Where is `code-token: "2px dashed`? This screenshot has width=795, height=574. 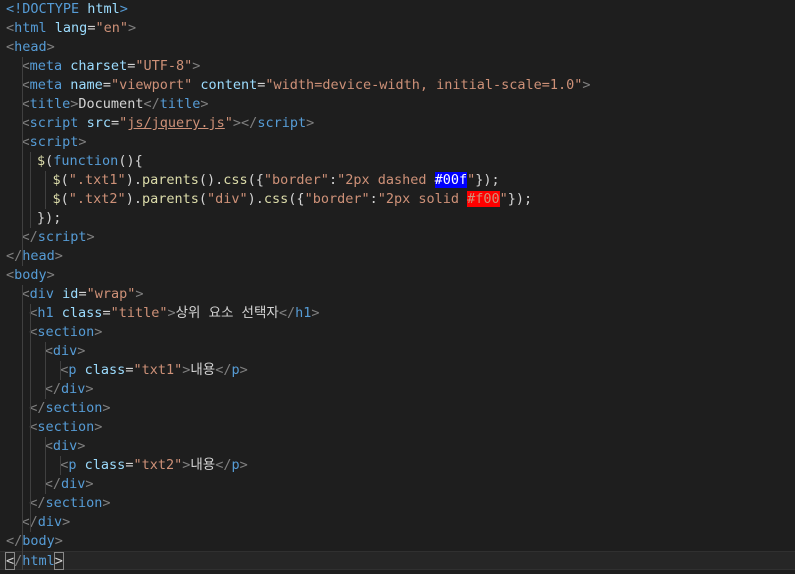
code-token: "2px dashed is located at coordinates (386, 180).